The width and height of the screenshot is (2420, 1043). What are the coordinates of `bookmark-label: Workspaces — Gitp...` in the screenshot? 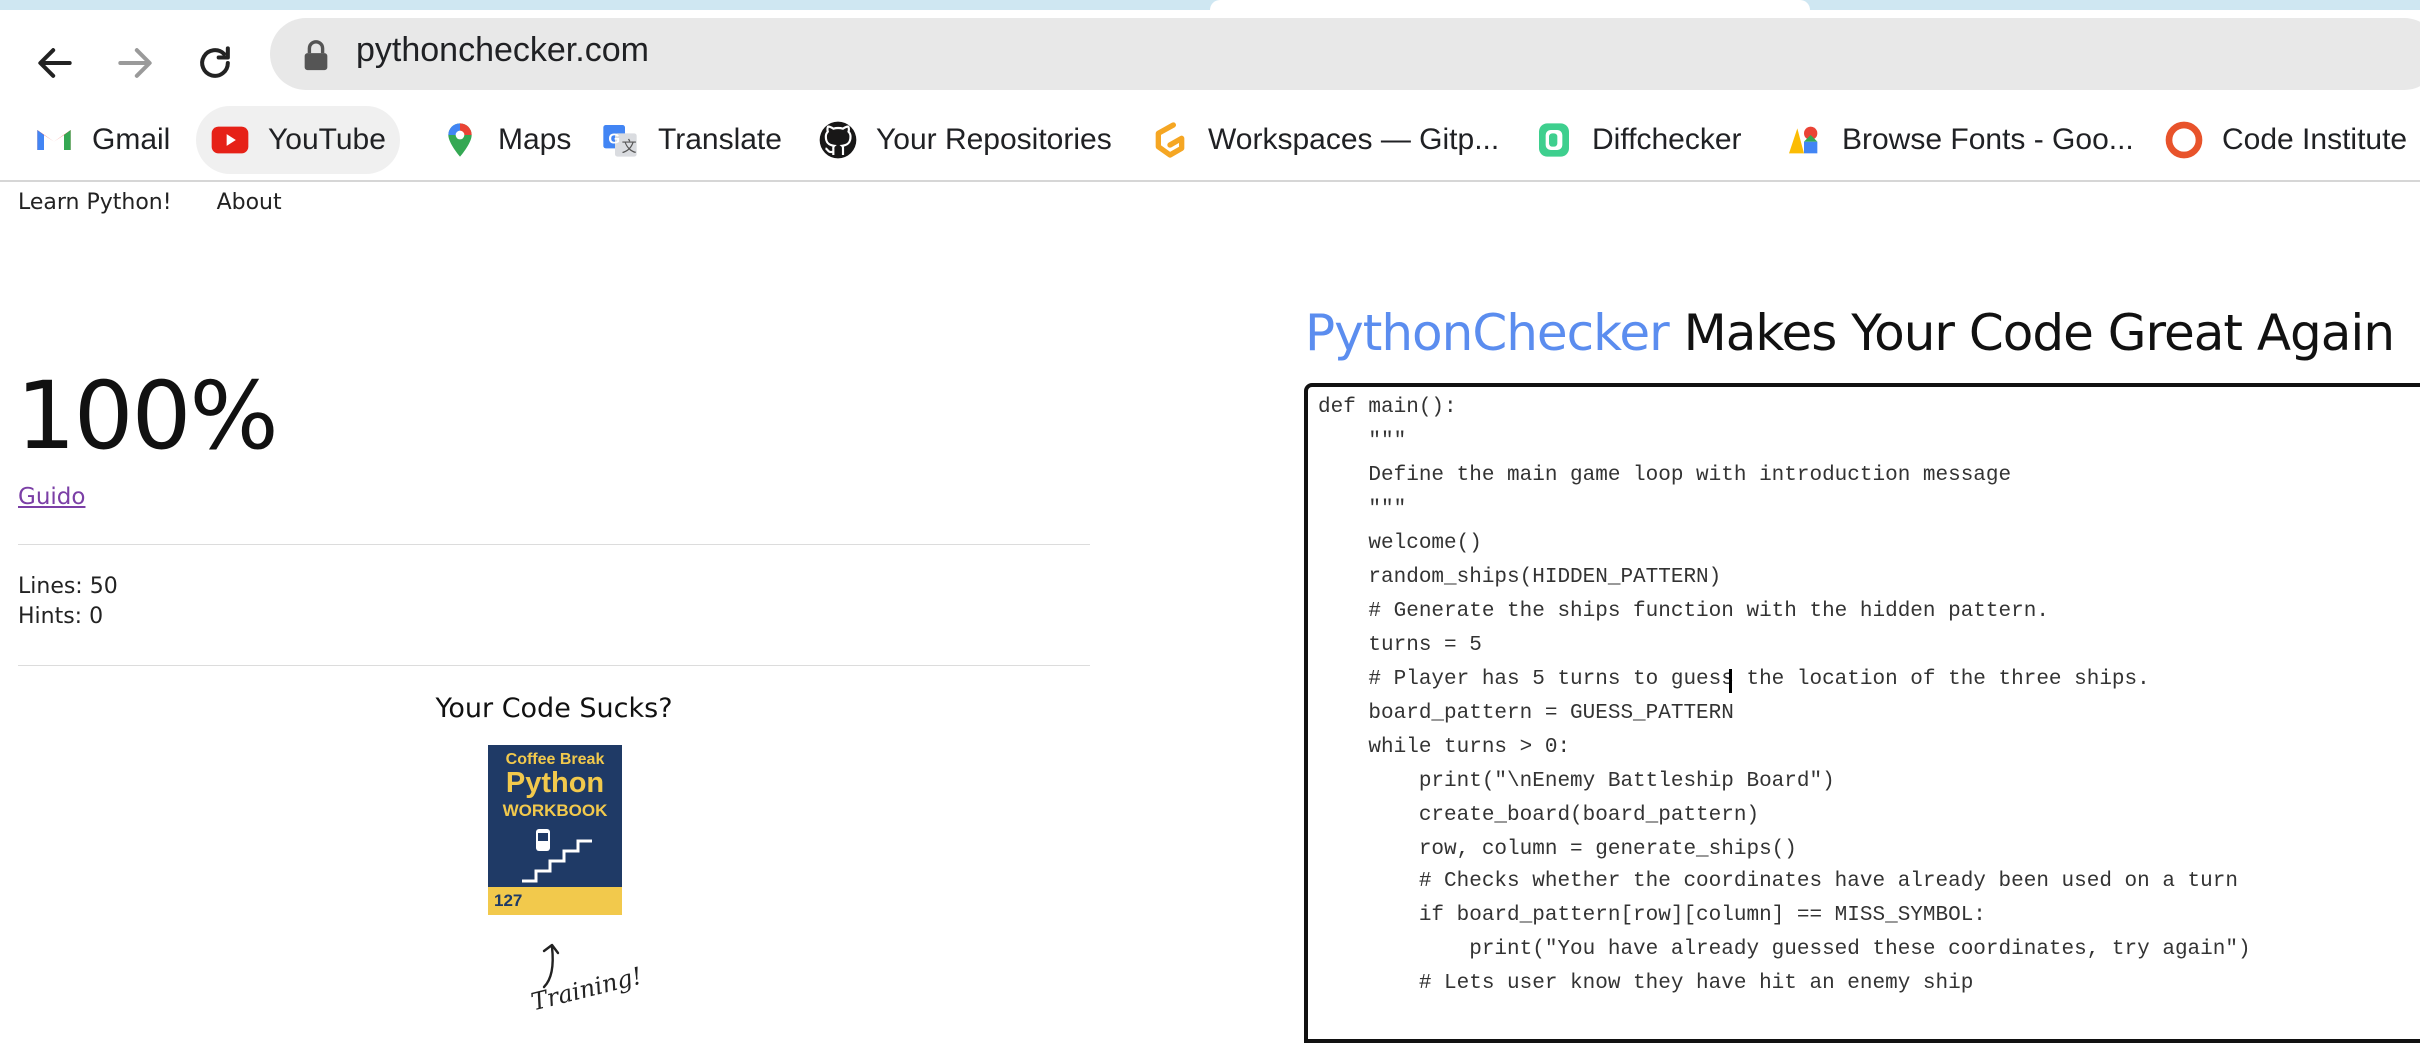 It's located at (1354, 139).